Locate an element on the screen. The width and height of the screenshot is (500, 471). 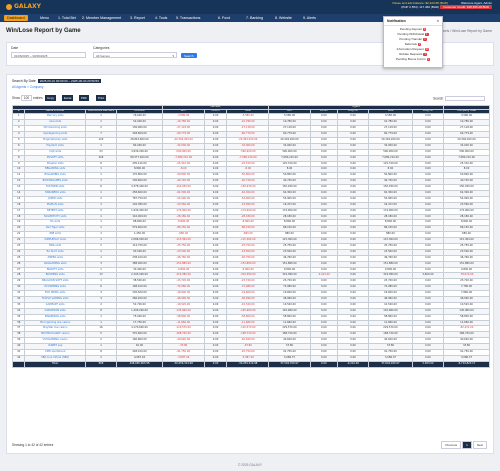
export-print-button: Print is located at coordinates (101, 98).